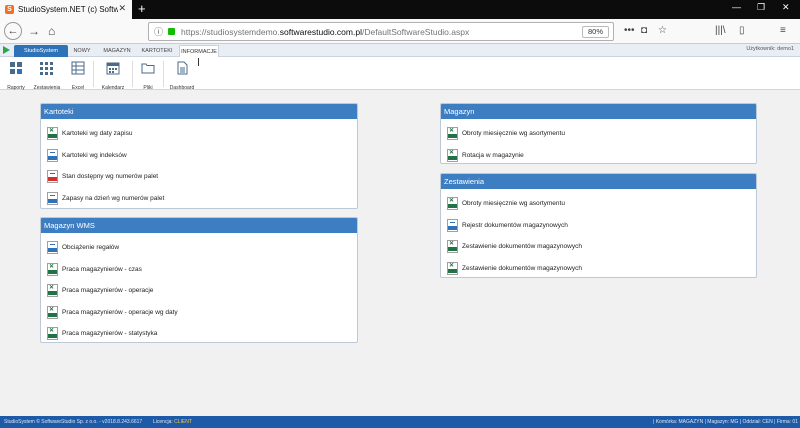 The width and height of the screenshot is (800, 428). I want to click on list-item: Rejestr dokumentów magazynowych, so click(507, 225).